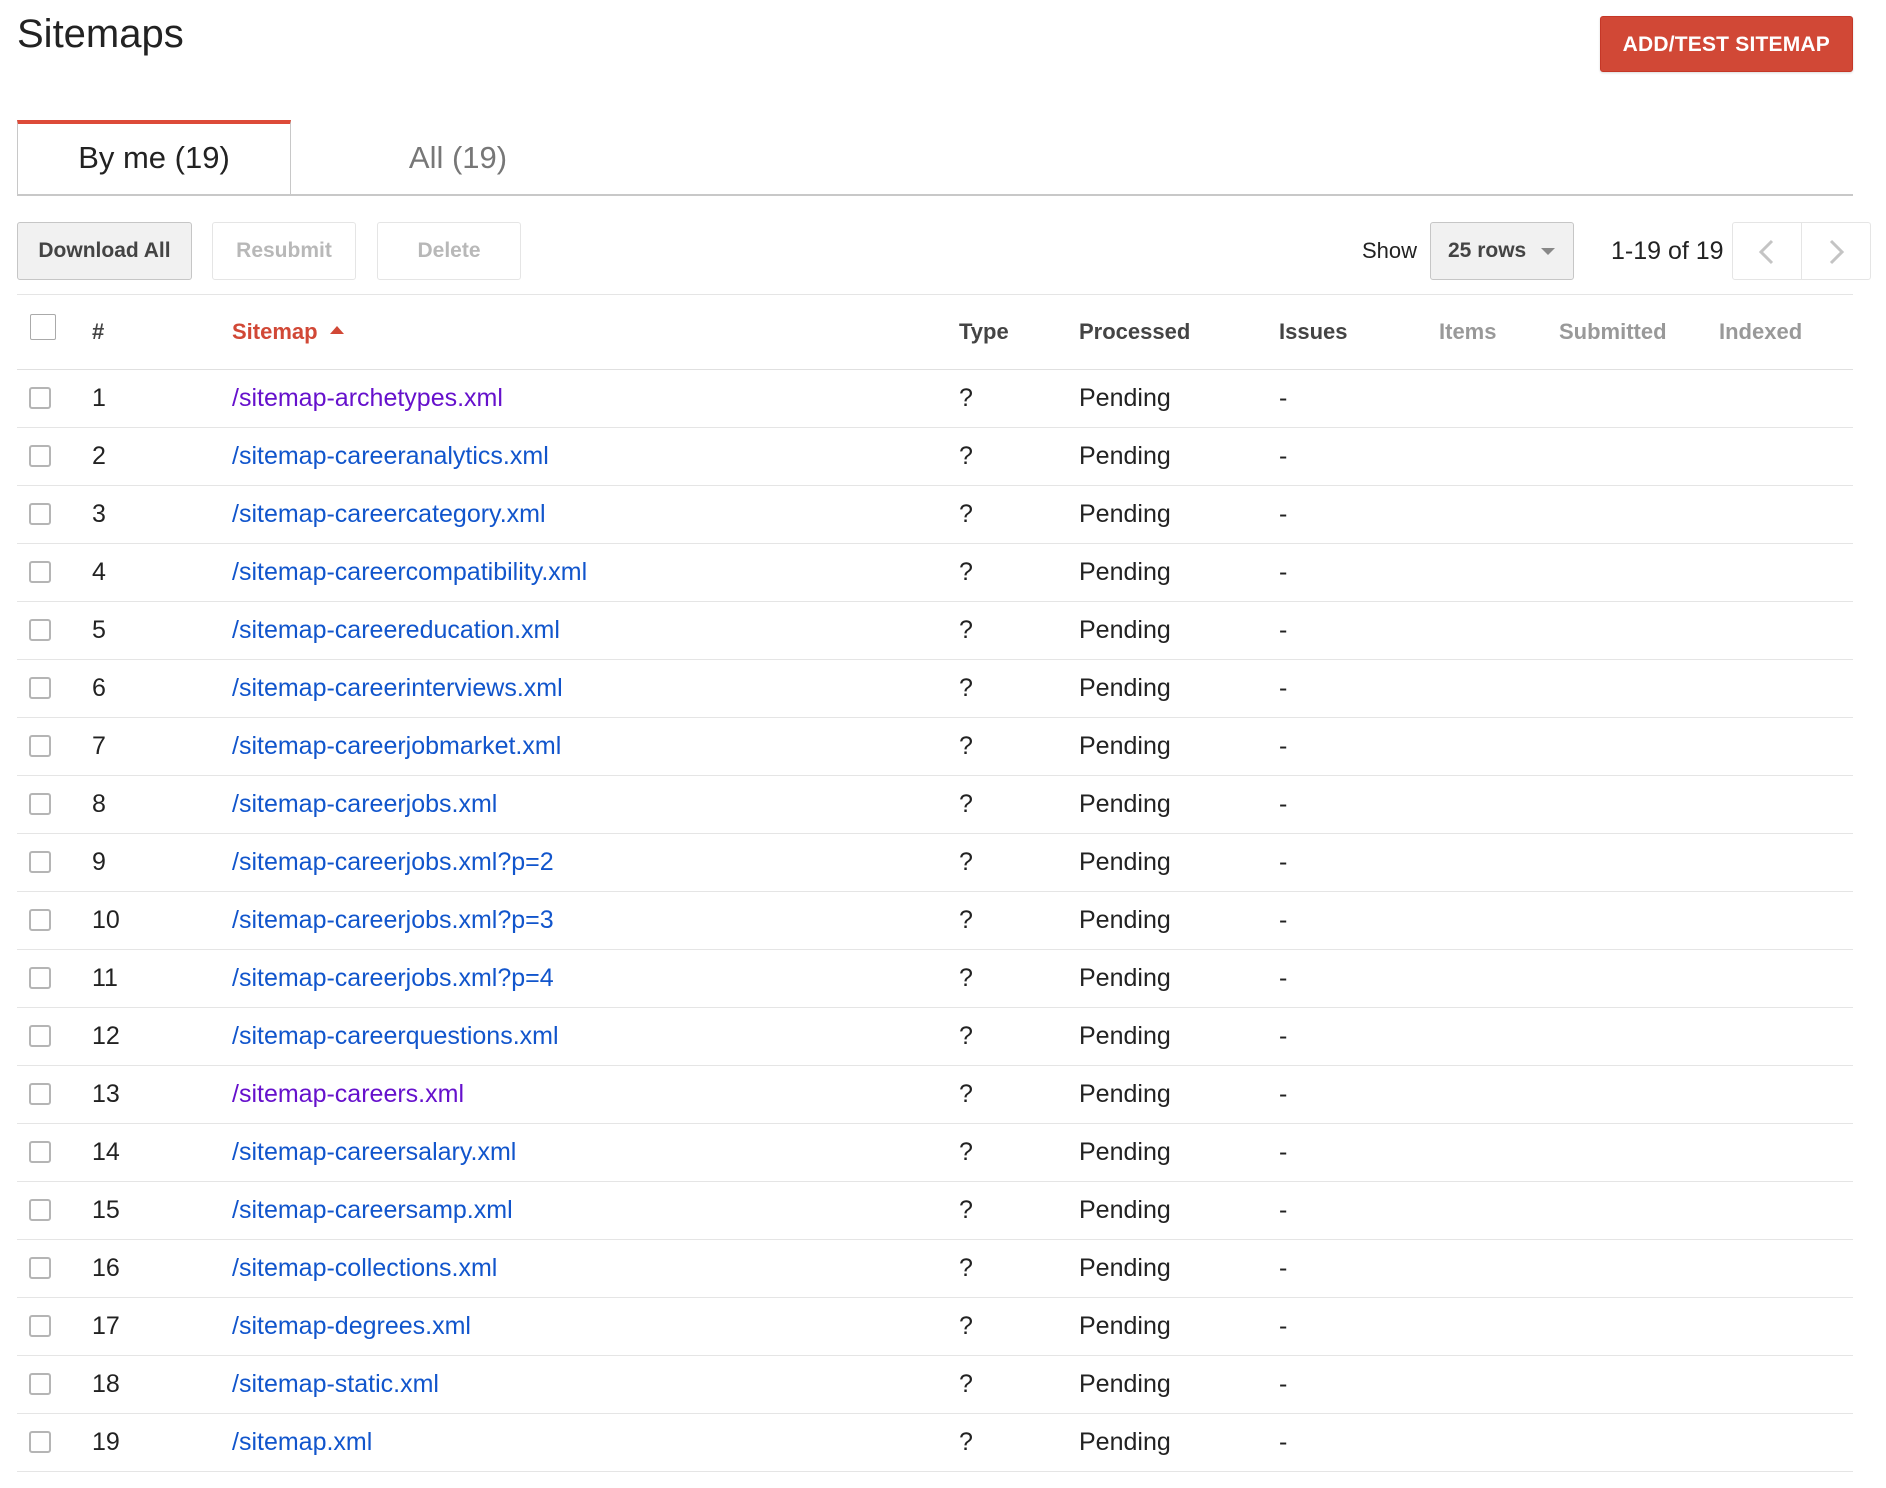 Image resolution: width=1886 pixels, height=1488 pixels. I want to click on table-row: 17/sitemap-degrees.xml? Pending -, so click(935, 1327).